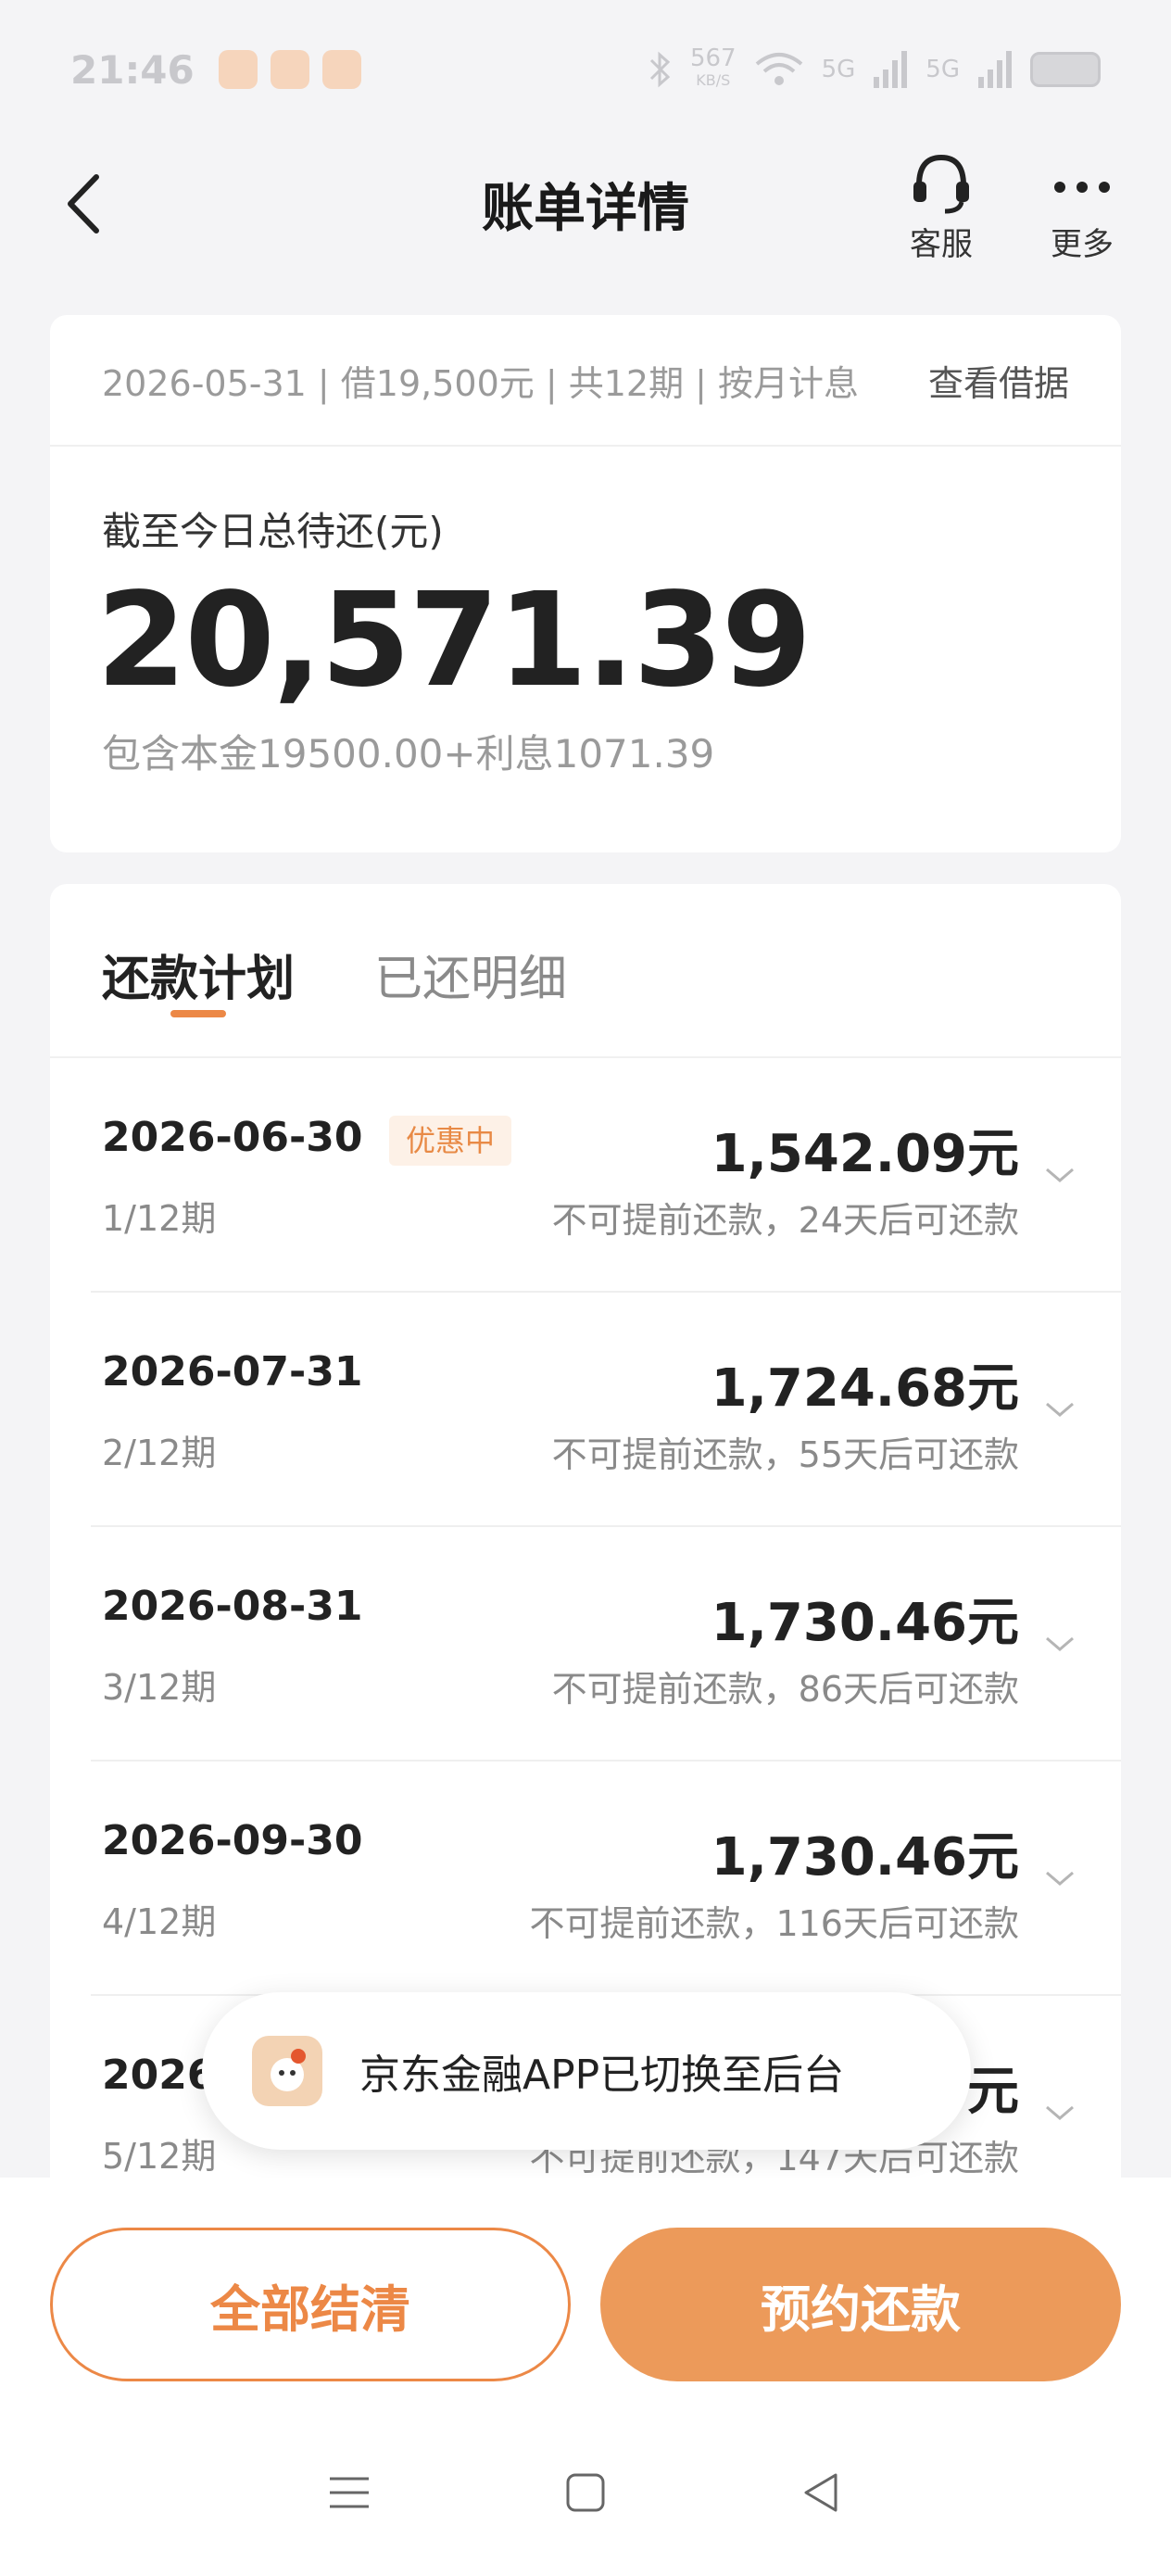  Describe the element at coordinates (585, 204) in the screenshot. I see `app-header: 账单详情 客服 更多` at that location.